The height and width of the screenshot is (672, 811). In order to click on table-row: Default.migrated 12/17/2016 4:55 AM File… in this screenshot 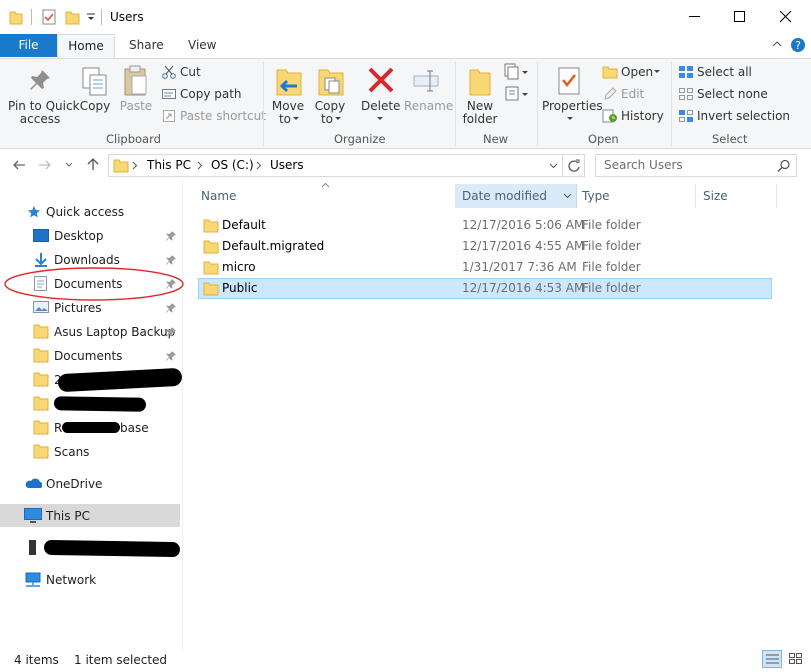, I will do `click(485, 246)`.